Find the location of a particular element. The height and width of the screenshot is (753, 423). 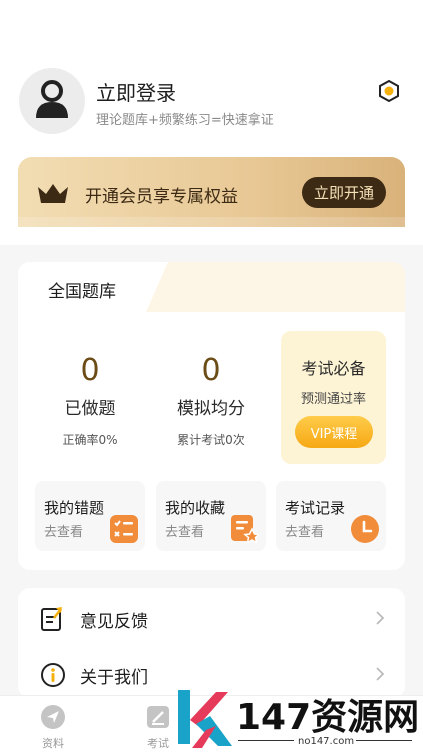

exam-essentials-title: 考试必备 is located at coordinates (333, 368).